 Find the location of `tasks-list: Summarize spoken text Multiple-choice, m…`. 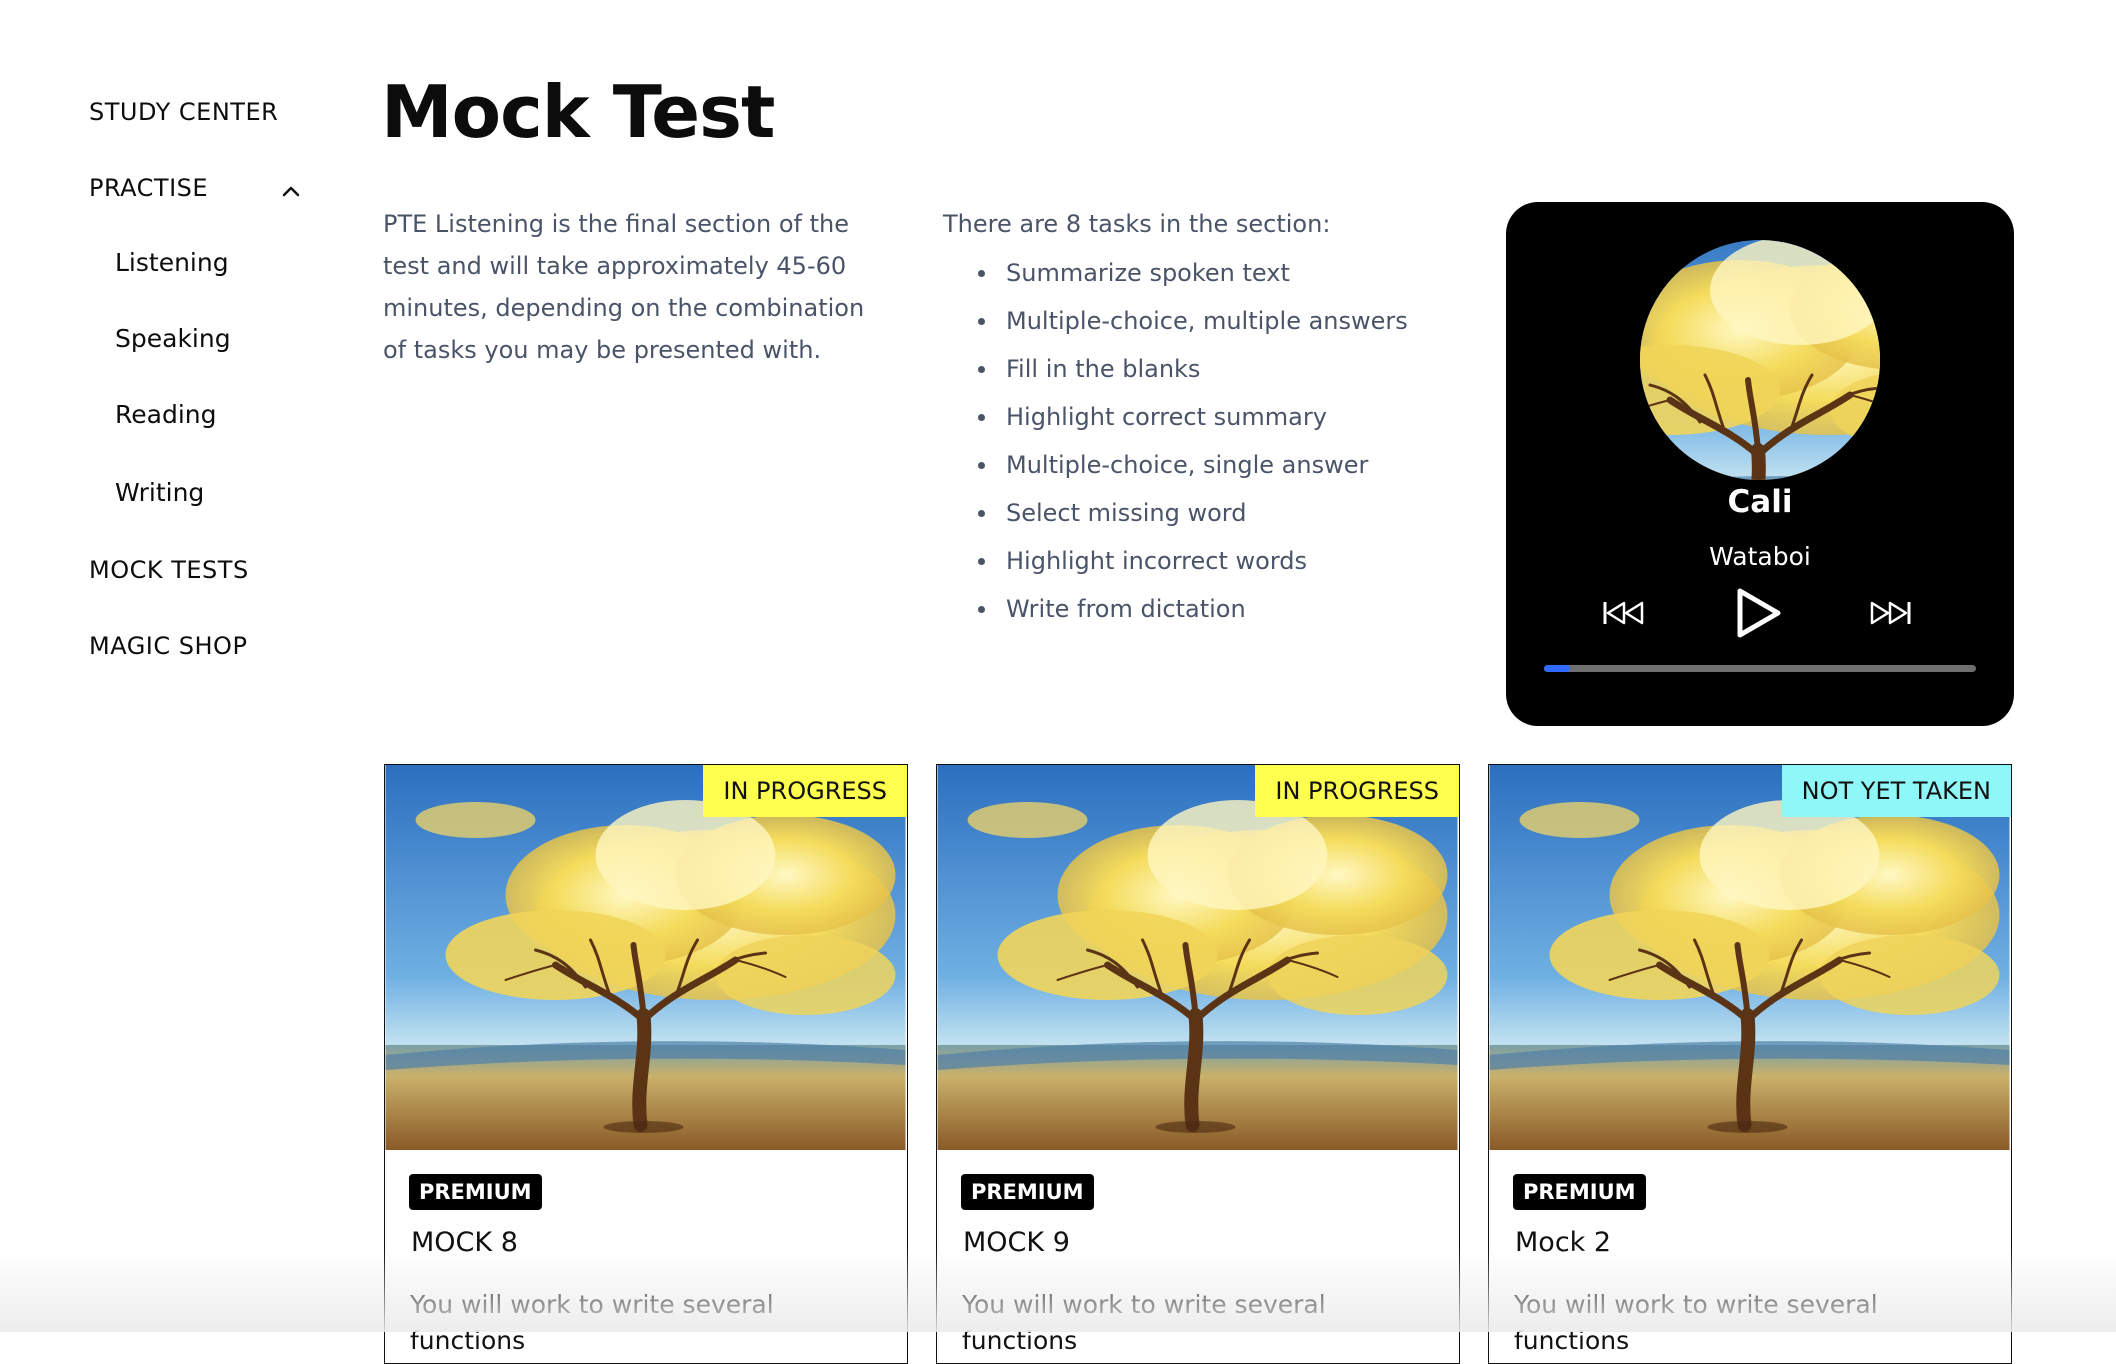

tasks-list: Summarize spoken text Multiple-choice, m… is located at coordinates (1193, 441).